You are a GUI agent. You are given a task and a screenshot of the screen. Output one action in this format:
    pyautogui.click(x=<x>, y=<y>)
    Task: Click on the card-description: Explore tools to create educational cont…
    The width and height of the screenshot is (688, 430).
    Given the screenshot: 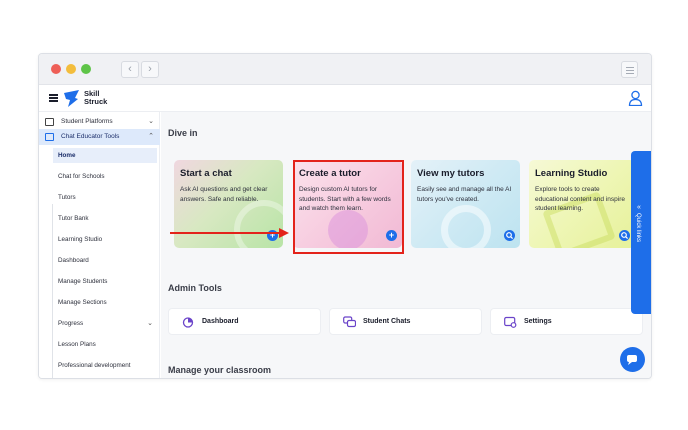 What is the action you would take?
    pyautogui.click(x=580, y=199)
    